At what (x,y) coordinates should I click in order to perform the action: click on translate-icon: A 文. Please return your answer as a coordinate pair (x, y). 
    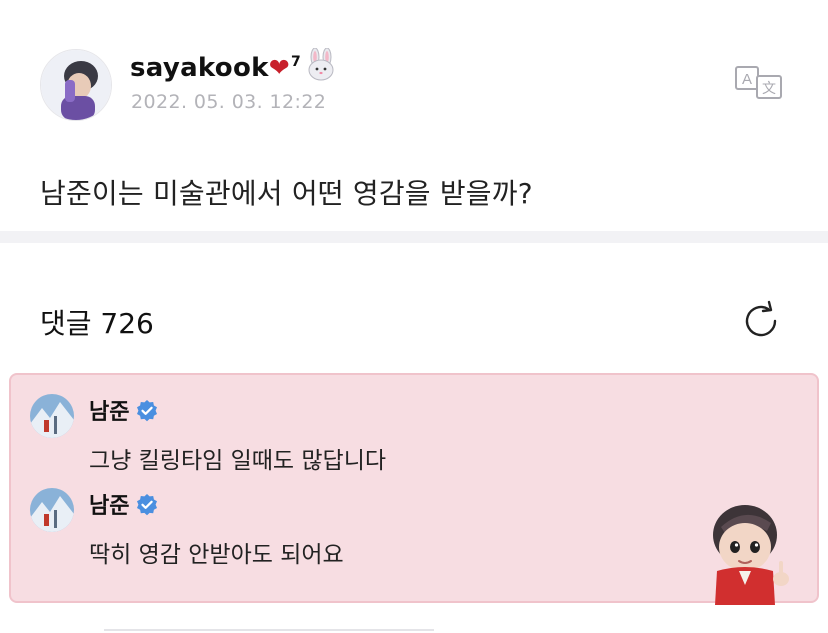
    Looking at the image, I should click on (758, 82).